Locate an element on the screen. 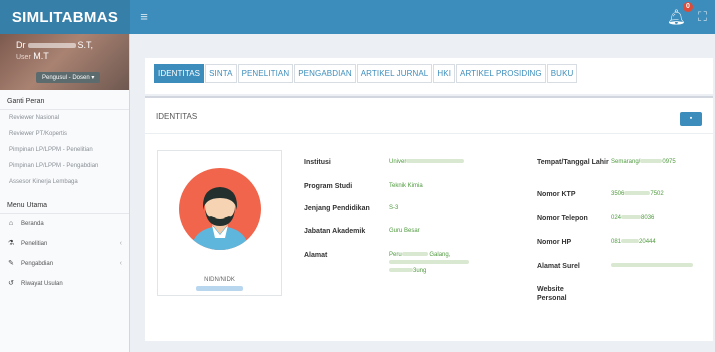 This screenshot has width=715, height=352. hp-label: Nomor HP is located at coordinates (554, 242).